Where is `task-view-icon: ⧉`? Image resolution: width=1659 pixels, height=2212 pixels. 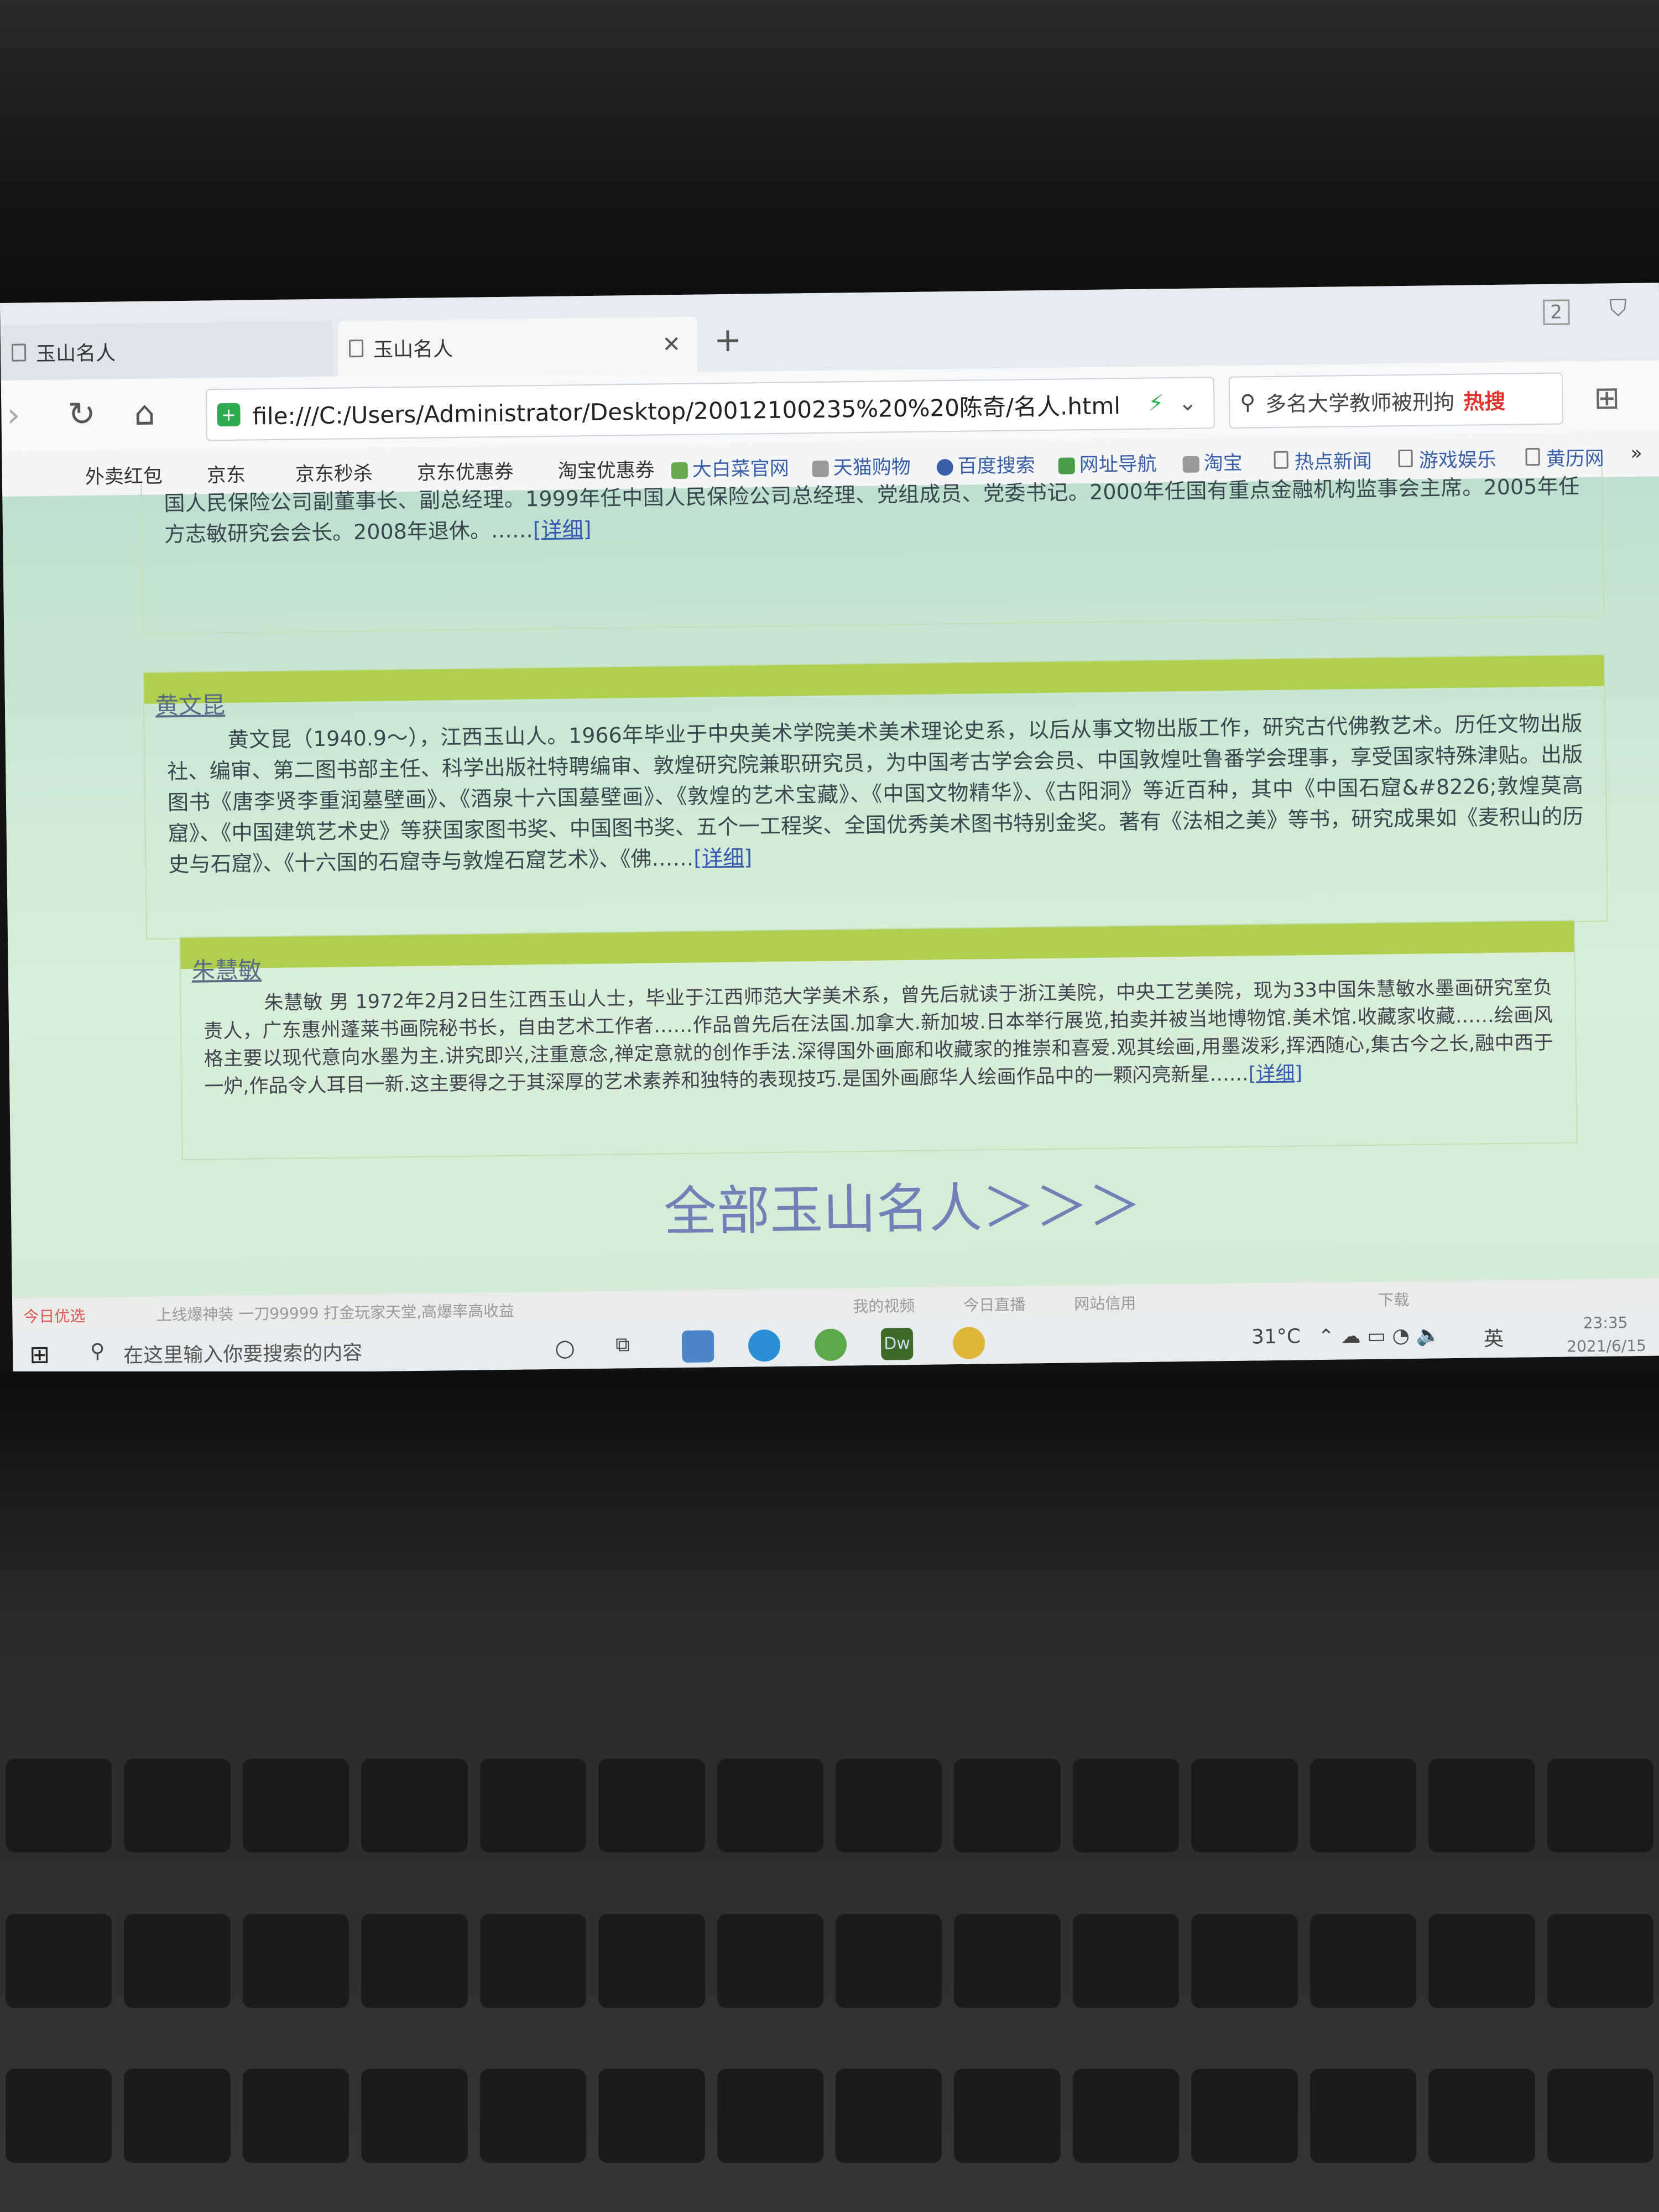
task-view-icon: ⧉ is located at coordinates (623, 1345).